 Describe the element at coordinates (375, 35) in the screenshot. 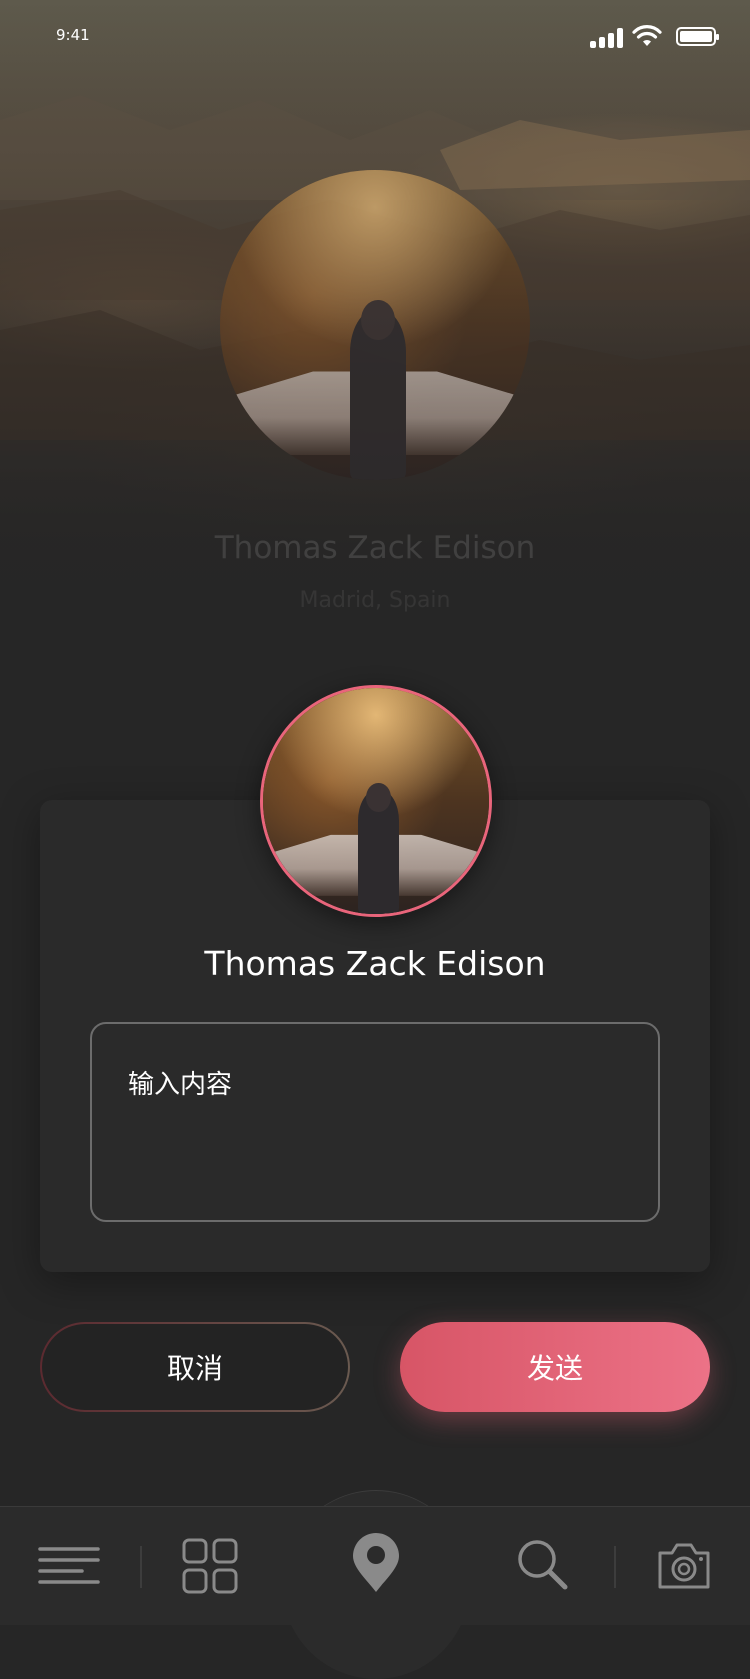

I see `status-bar: 9:41` at that location.